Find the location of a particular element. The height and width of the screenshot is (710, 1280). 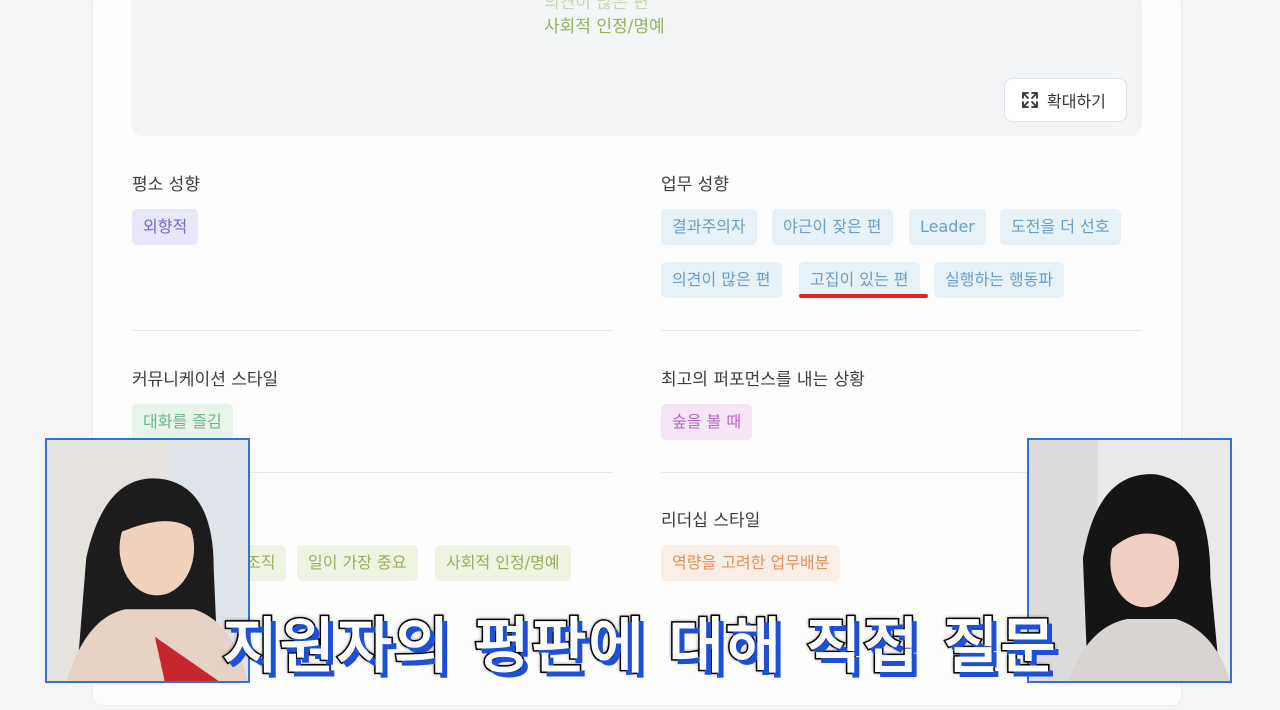

work-tag: 의견이 많은 편 is located at coordinates (721, 280).